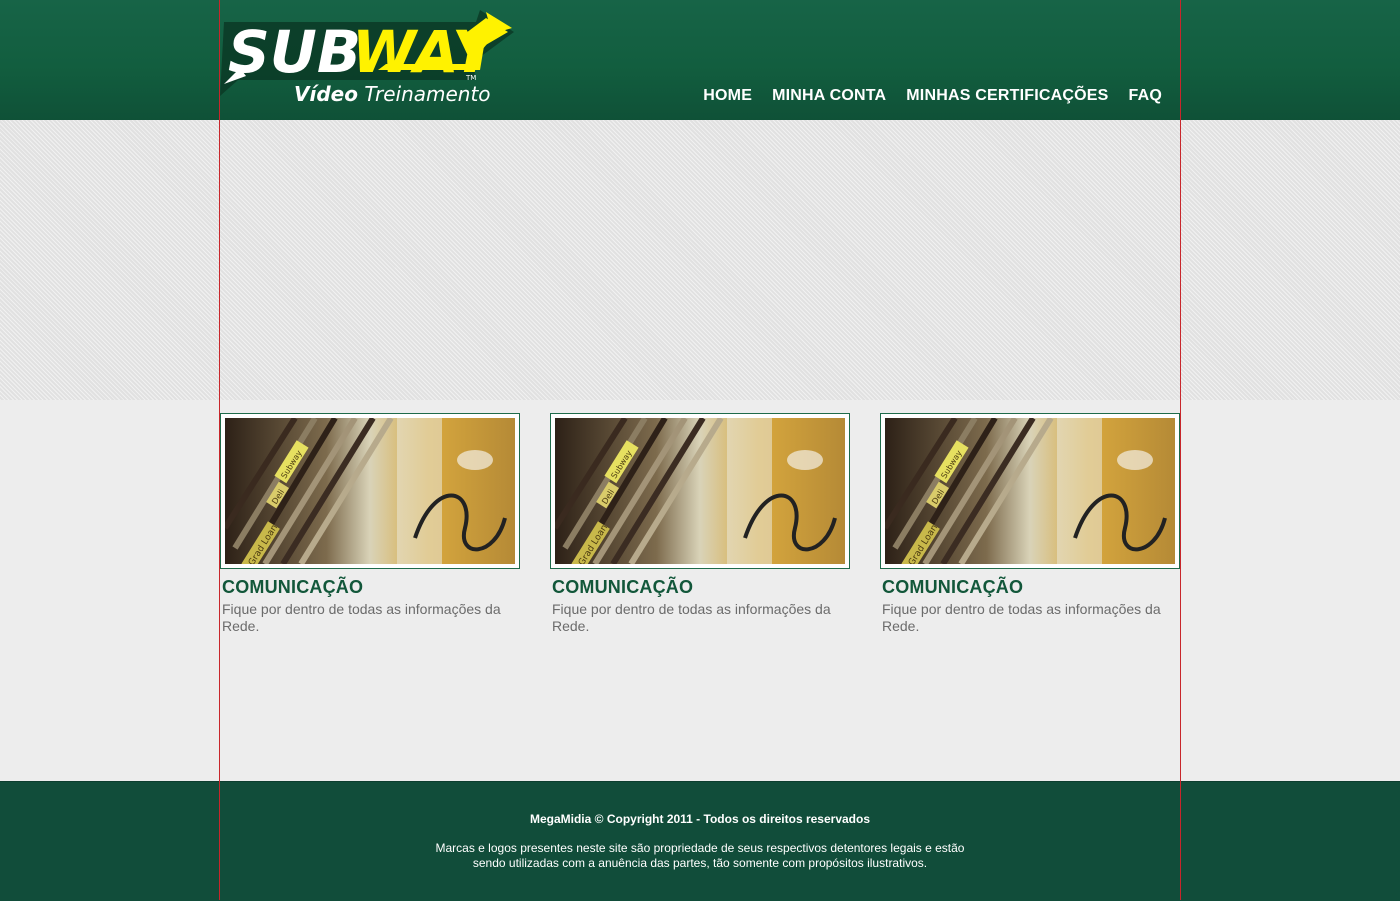  What do you see at coordinates (470, 78) in the screenshot?
I see `logo-trademark: TM` at bounding box center [470, 78].